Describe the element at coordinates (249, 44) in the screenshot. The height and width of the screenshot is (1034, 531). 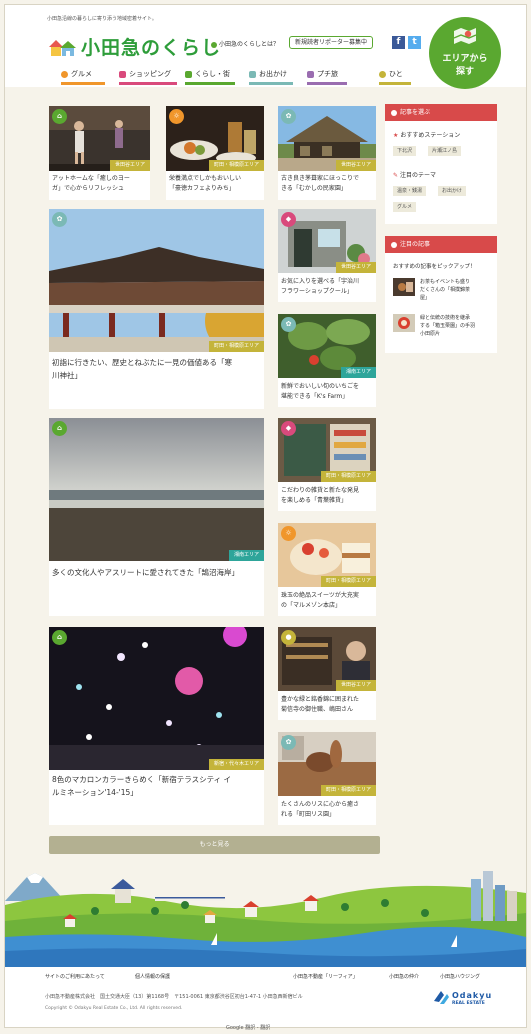
I see `about-link-label: 小田急のくらしとは？` at that location.